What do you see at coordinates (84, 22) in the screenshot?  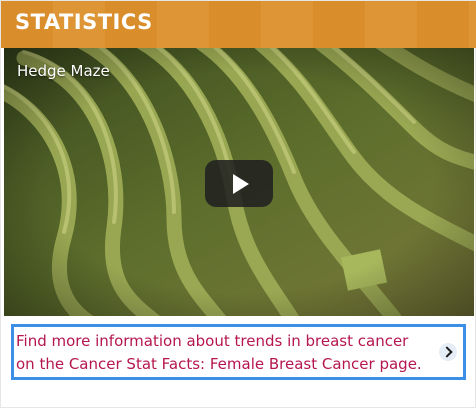 I see `section-title: STATISTICS` at bounding box center [84, 22].